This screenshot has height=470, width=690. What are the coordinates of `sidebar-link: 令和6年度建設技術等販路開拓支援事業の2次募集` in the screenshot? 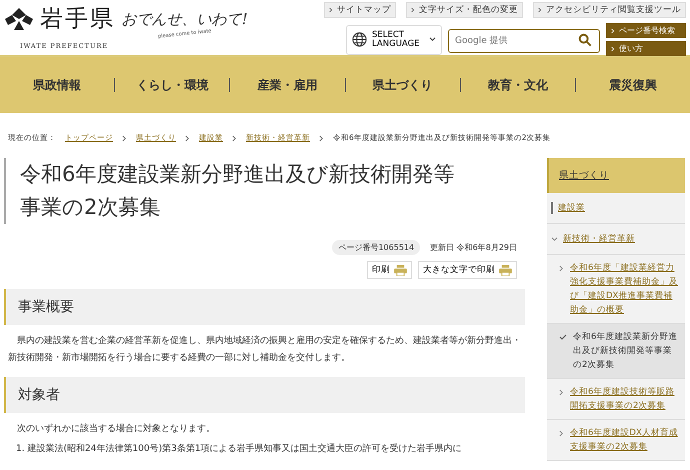 It's located at (624, 399).